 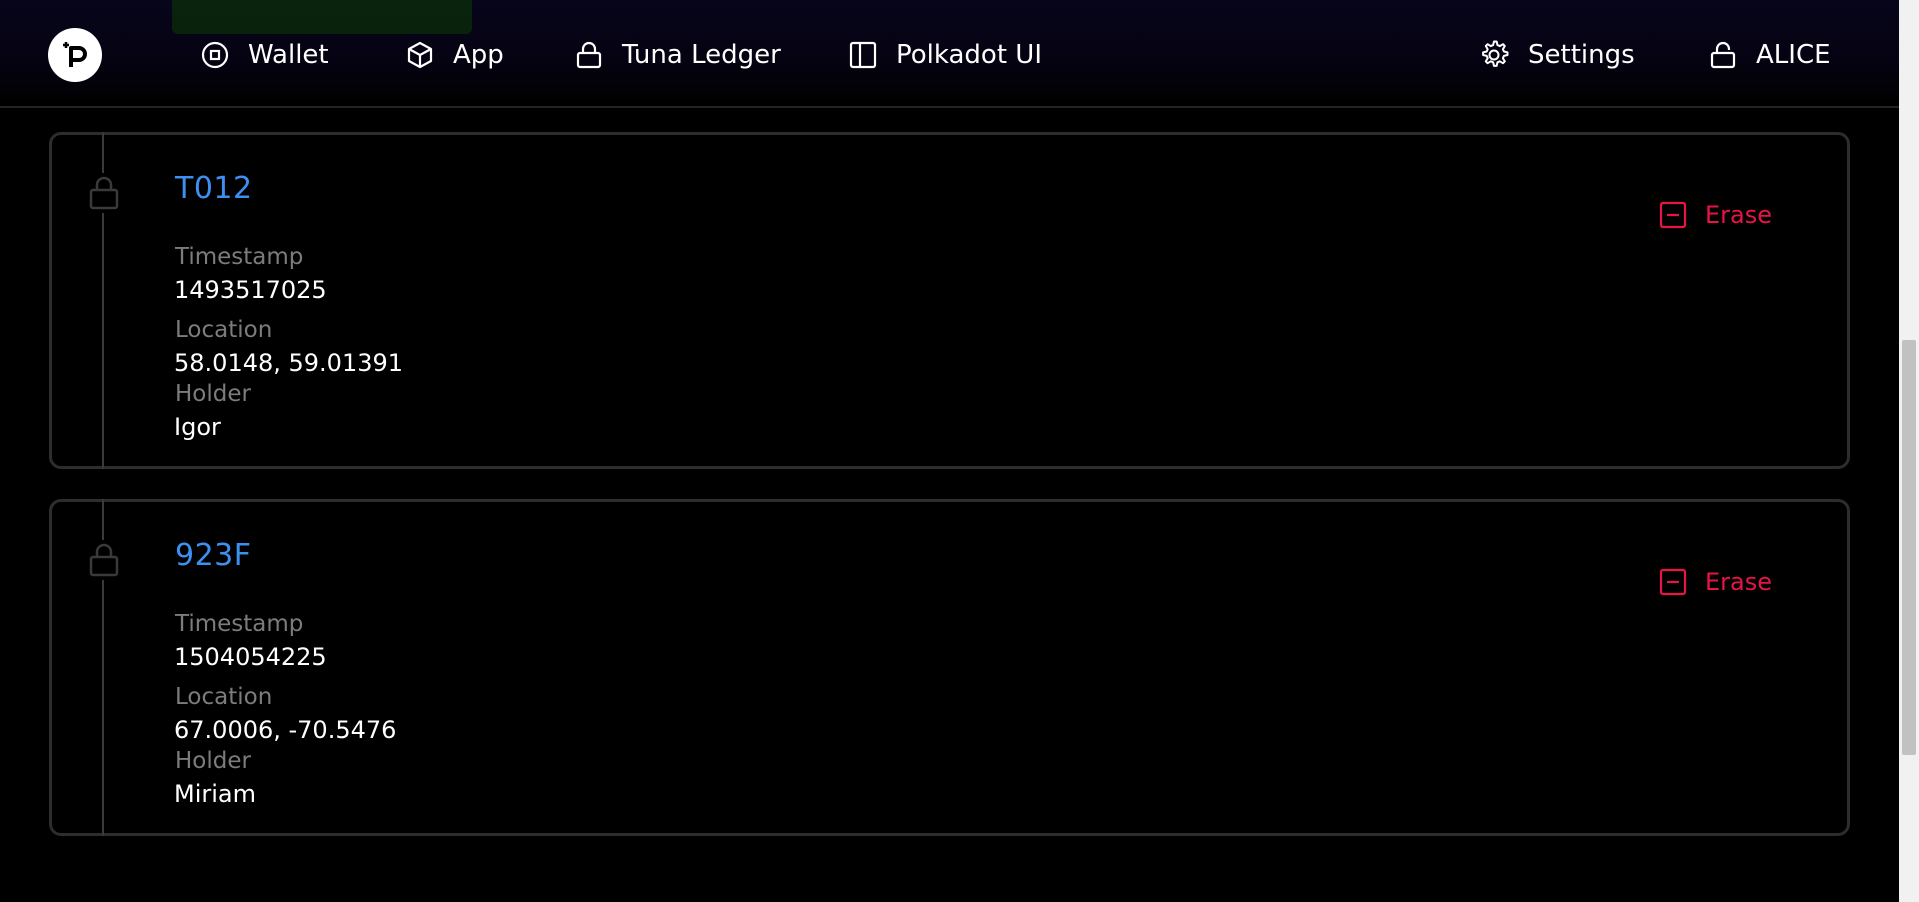 I want to click on nav-settings: Settings, so click(x=1556, y=55).